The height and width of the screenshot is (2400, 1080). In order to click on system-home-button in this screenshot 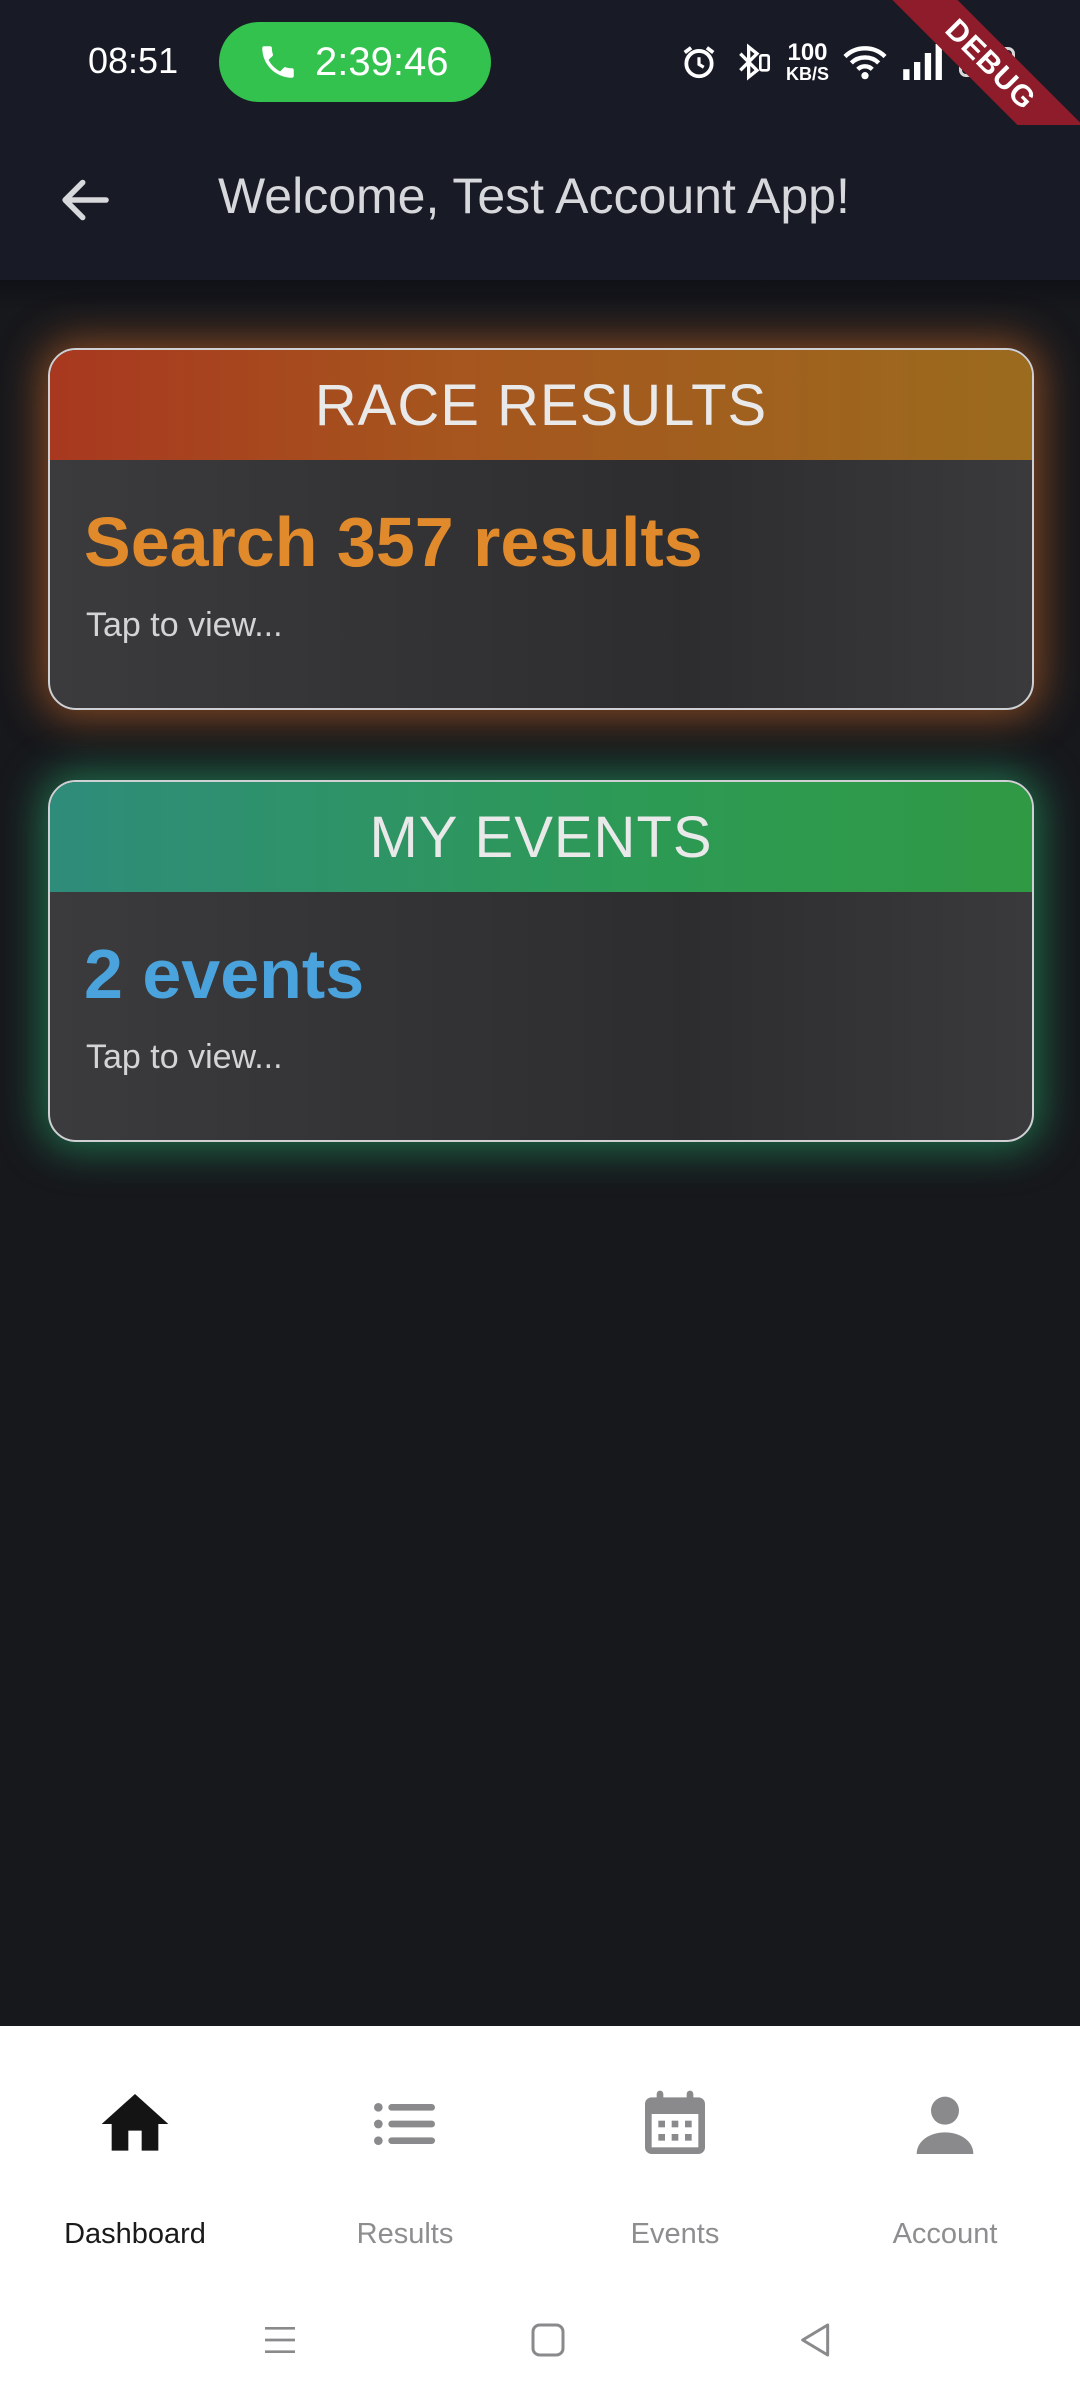, I will do `click(548, 2340)`.